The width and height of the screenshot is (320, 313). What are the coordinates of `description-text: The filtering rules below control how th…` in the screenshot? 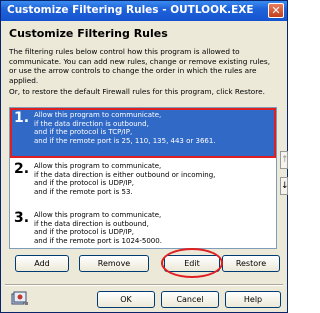 It's located at (140, 66).